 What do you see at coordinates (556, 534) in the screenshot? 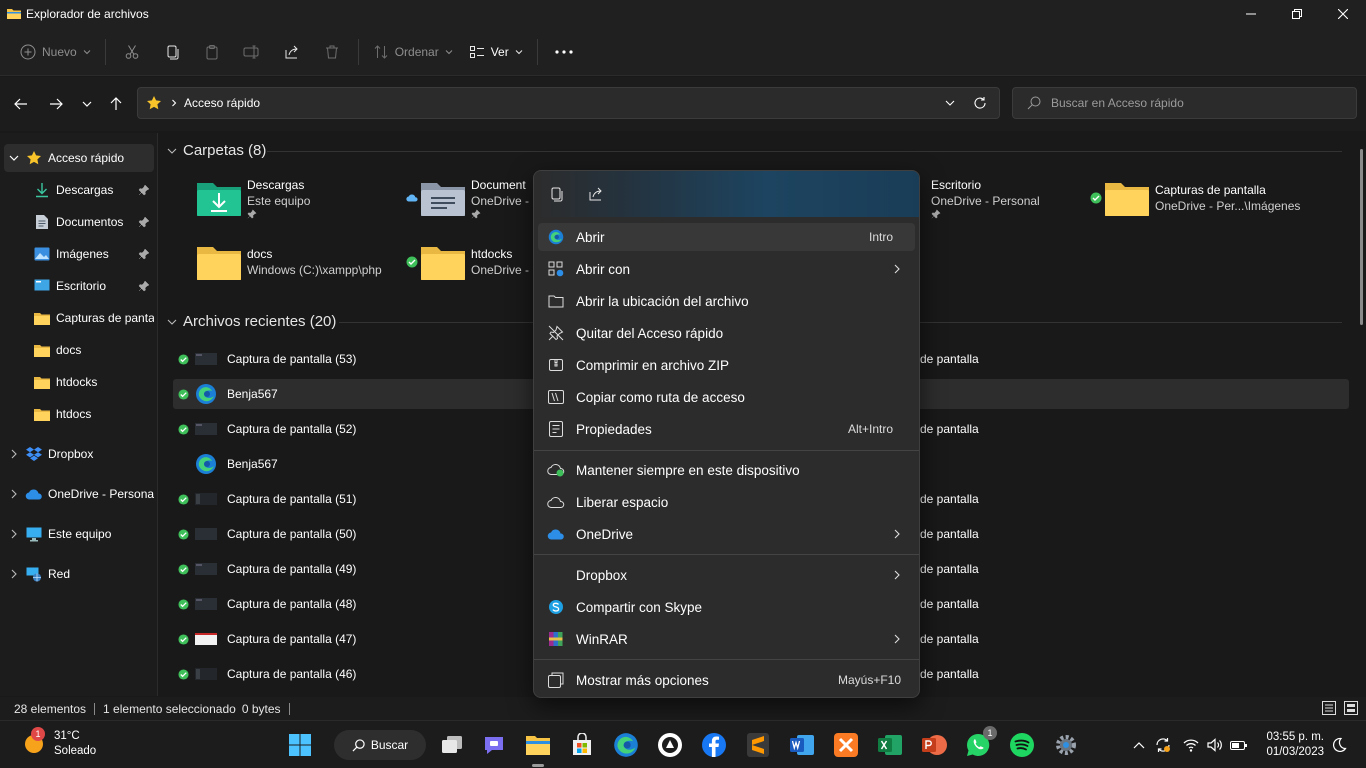
I see `onedrive-cloud-icon` at bounding box center [556, 534].